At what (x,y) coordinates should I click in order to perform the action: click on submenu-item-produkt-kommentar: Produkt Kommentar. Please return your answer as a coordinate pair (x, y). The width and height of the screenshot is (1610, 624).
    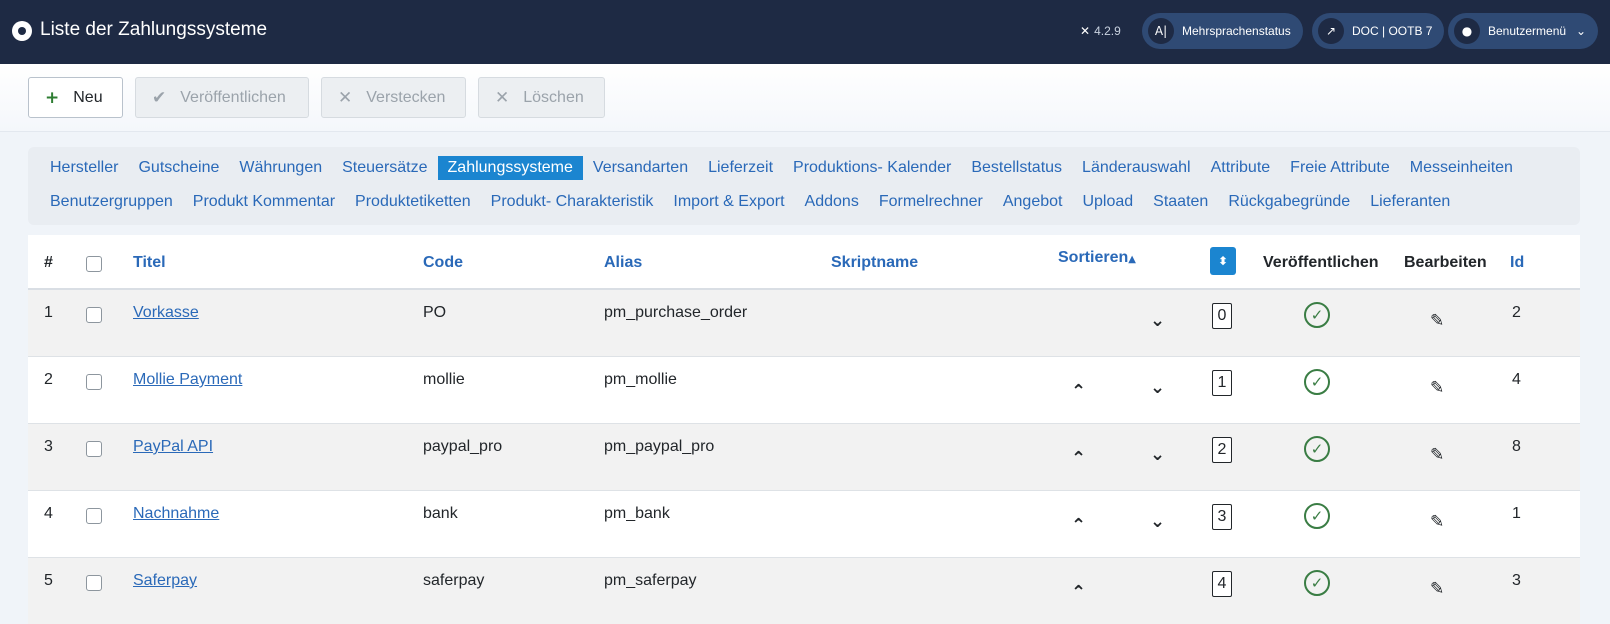
    Looking at the image, I should click on (264, 202).